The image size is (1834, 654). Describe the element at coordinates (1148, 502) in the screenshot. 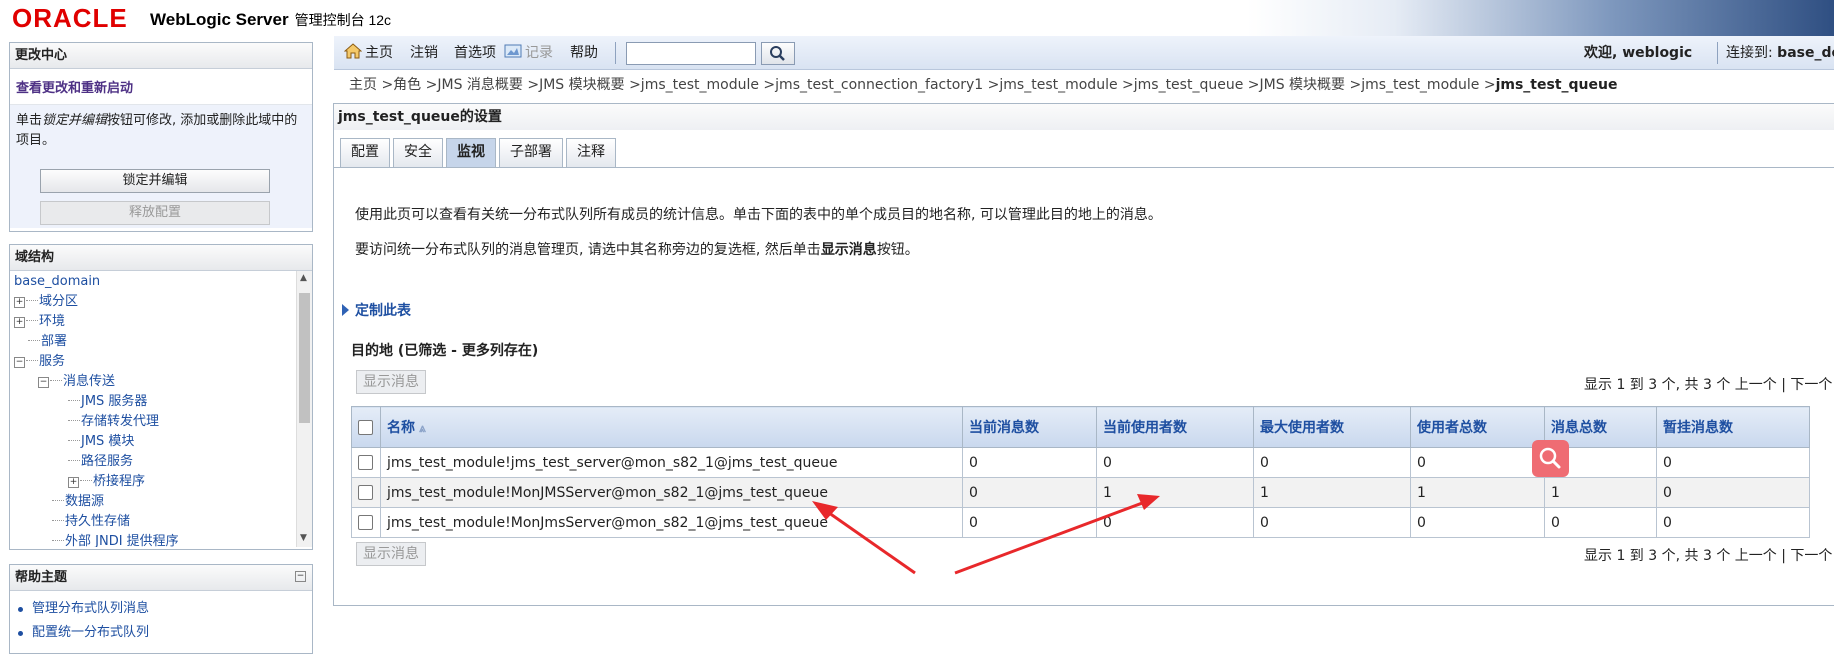

I see `arrowhead-right` at that location.